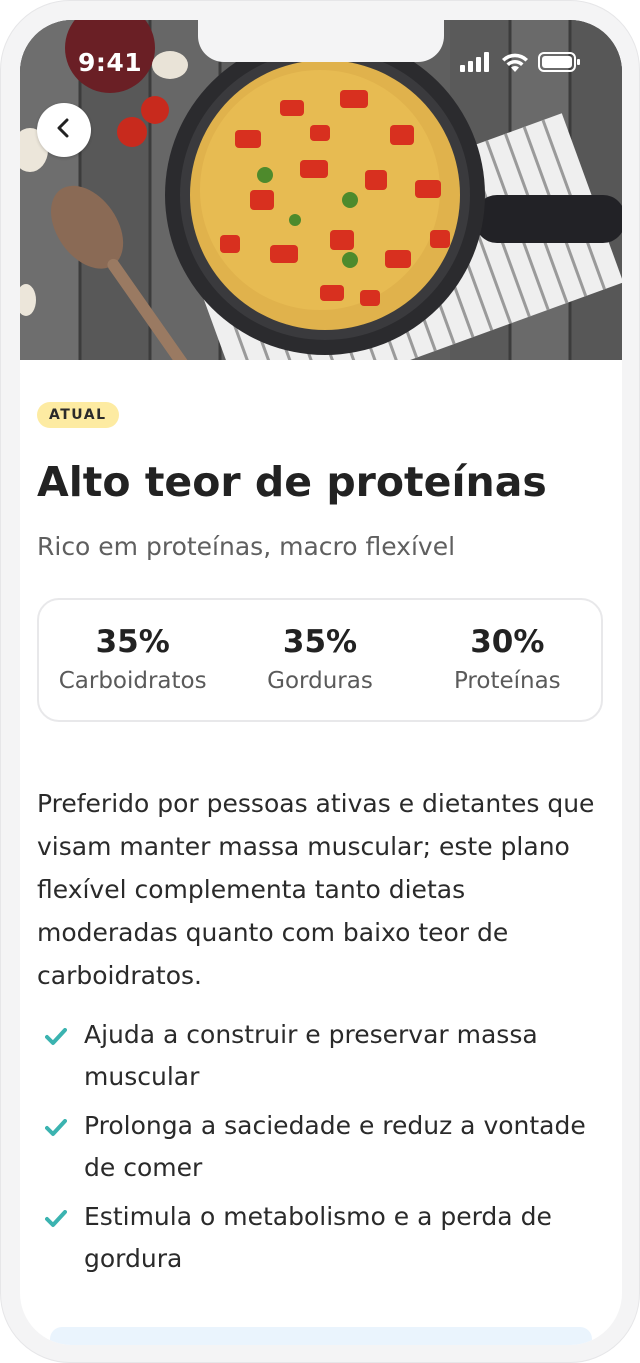 The height and width of the screenshot is (1363, 640). What do you see at coordinates (292, 482) in the screenshot?
I see `plan-title: Alto teor de proteínas` at bounding box center [292, 482].